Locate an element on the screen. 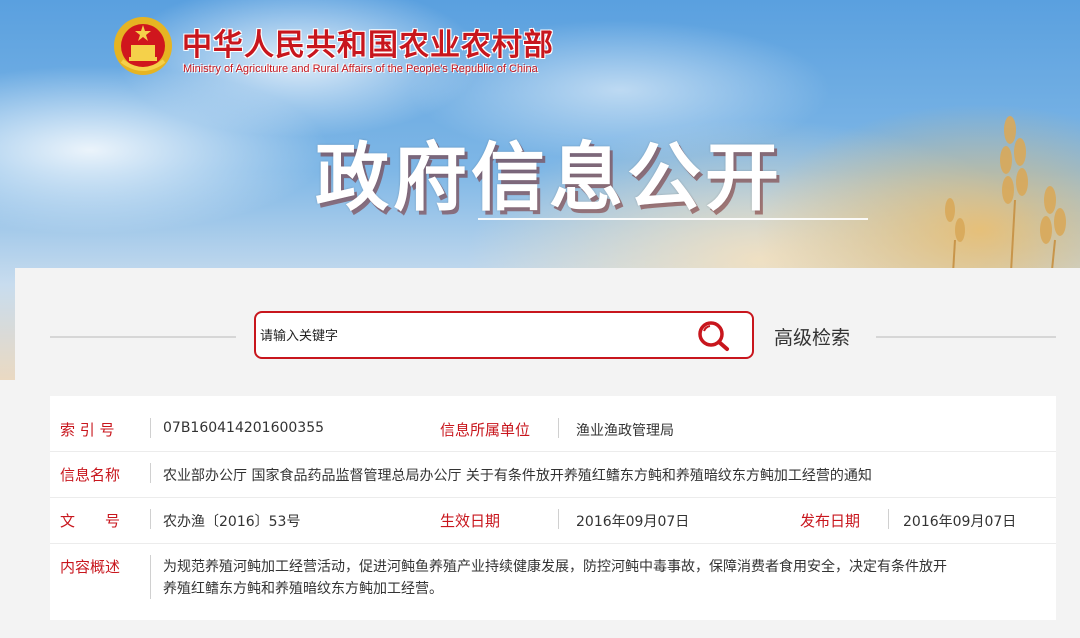 The height and width of the screenshot is (638, 1080). page-title: 政府信息公开 is located at coordinates (549, 178).